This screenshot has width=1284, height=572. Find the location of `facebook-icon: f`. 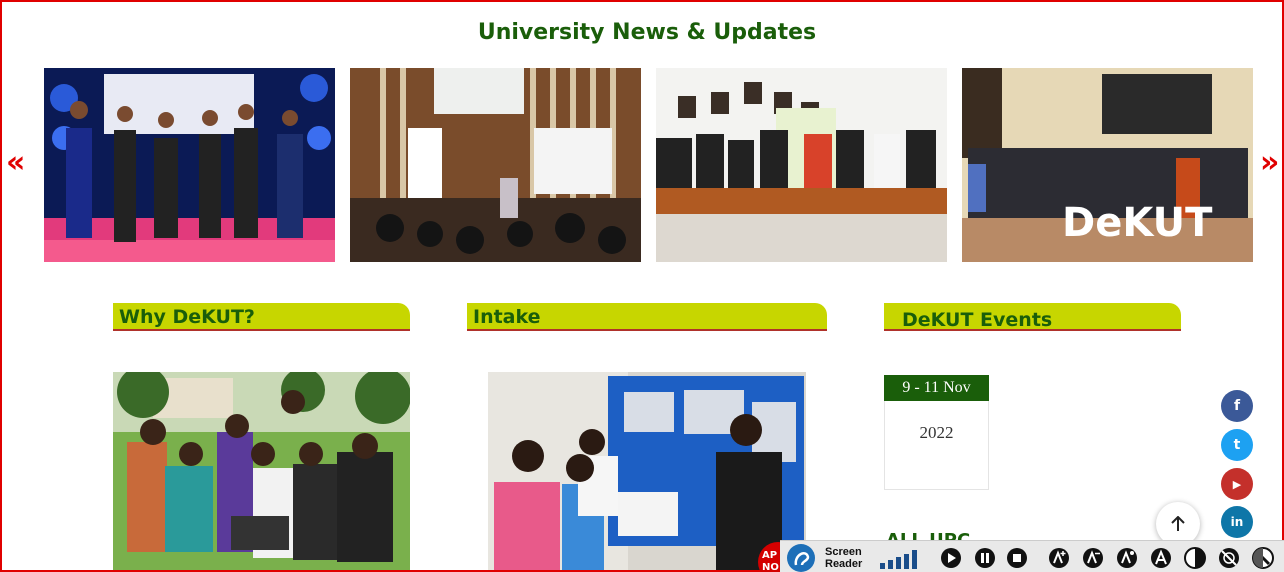

facebook-icon: f is located at coordinates (1237, 406).